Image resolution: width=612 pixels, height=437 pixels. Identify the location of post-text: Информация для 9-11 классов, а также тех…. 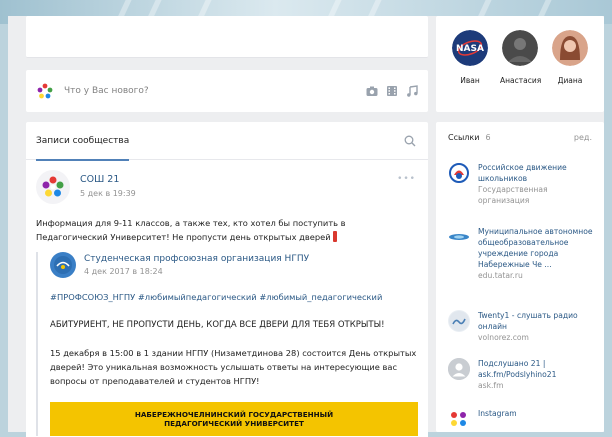
(227, 230).